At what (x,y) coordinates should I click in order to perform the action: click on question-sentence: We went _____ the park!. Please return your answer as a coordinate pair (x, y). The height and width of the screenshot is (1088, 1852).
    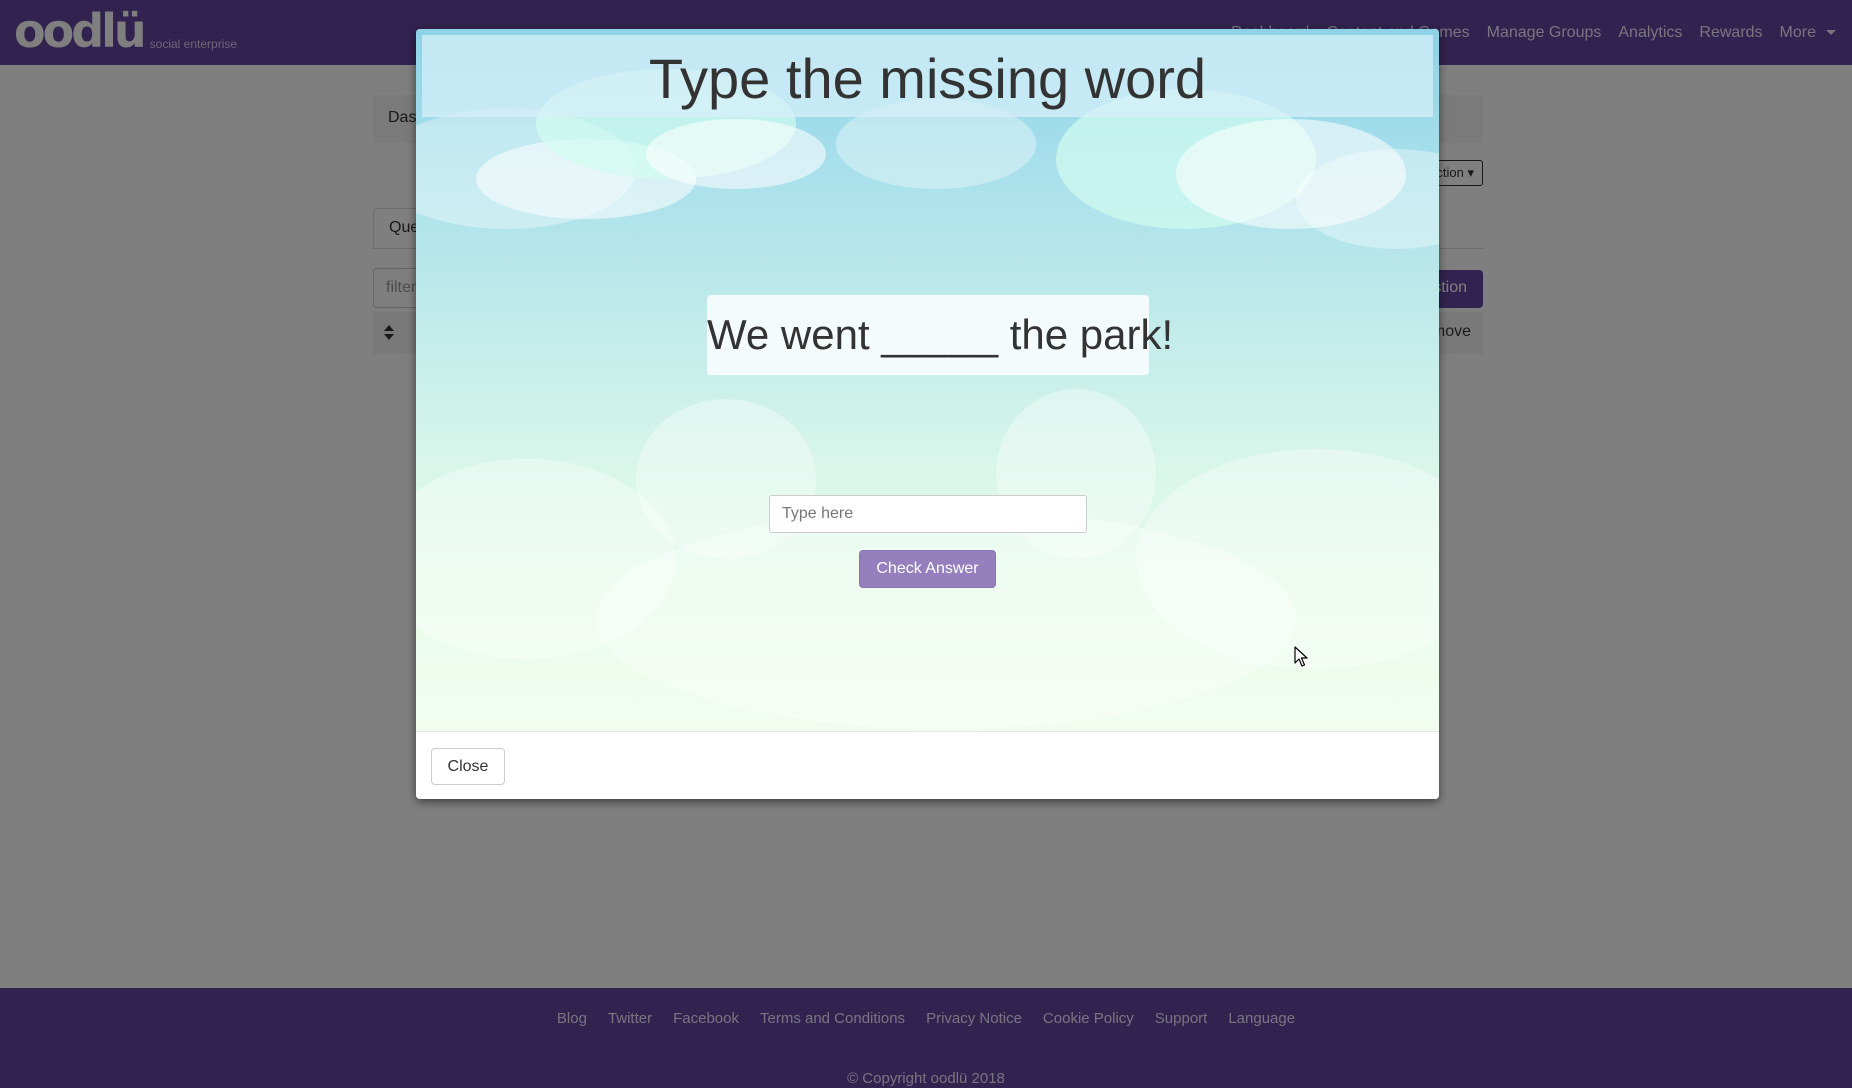
    Looking at the image, I should click on (940, 335).